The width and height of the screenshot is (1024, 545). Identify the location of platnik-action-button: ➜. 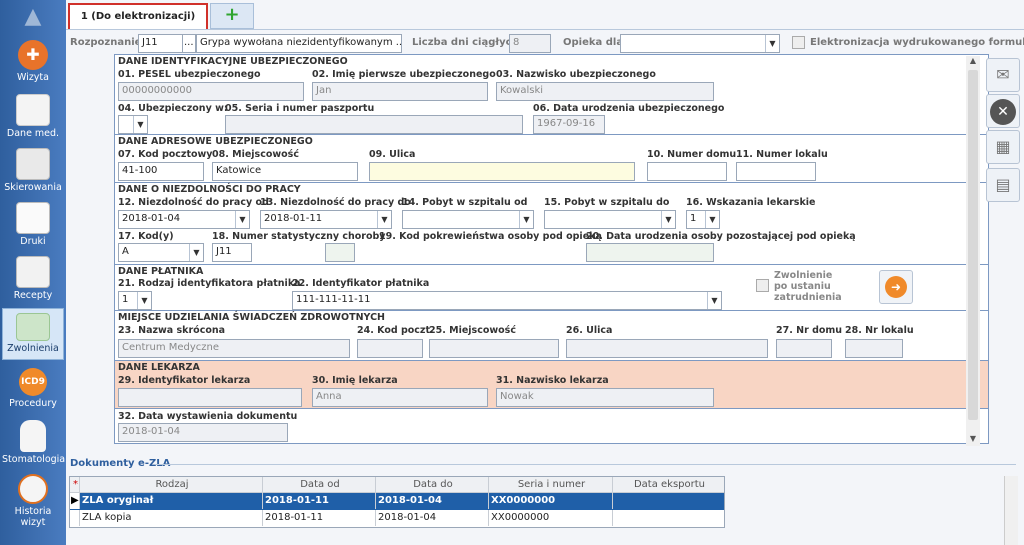
(896, 287).